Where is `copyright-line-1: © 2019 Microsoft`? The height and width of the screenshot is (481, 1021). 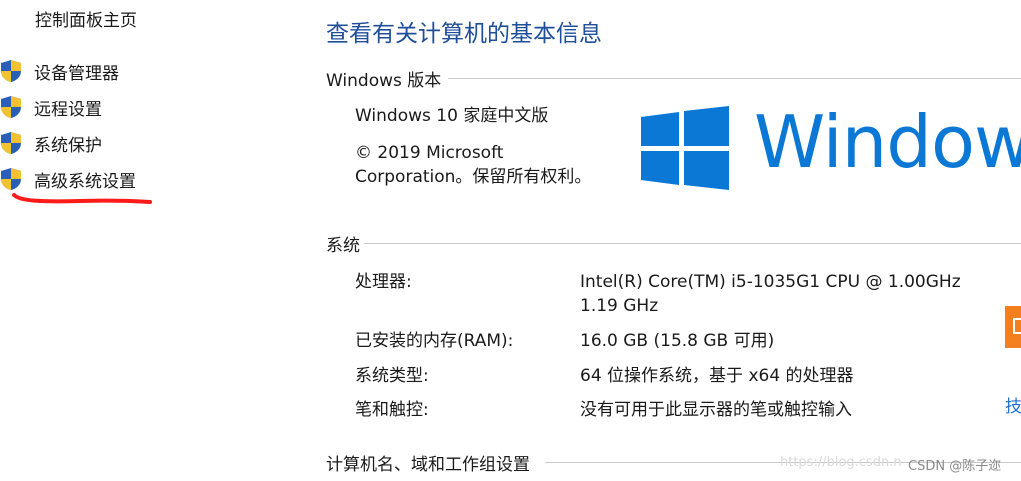 copyright-line-1: © 2019 Microsoft is located at coordinates (429, 153).